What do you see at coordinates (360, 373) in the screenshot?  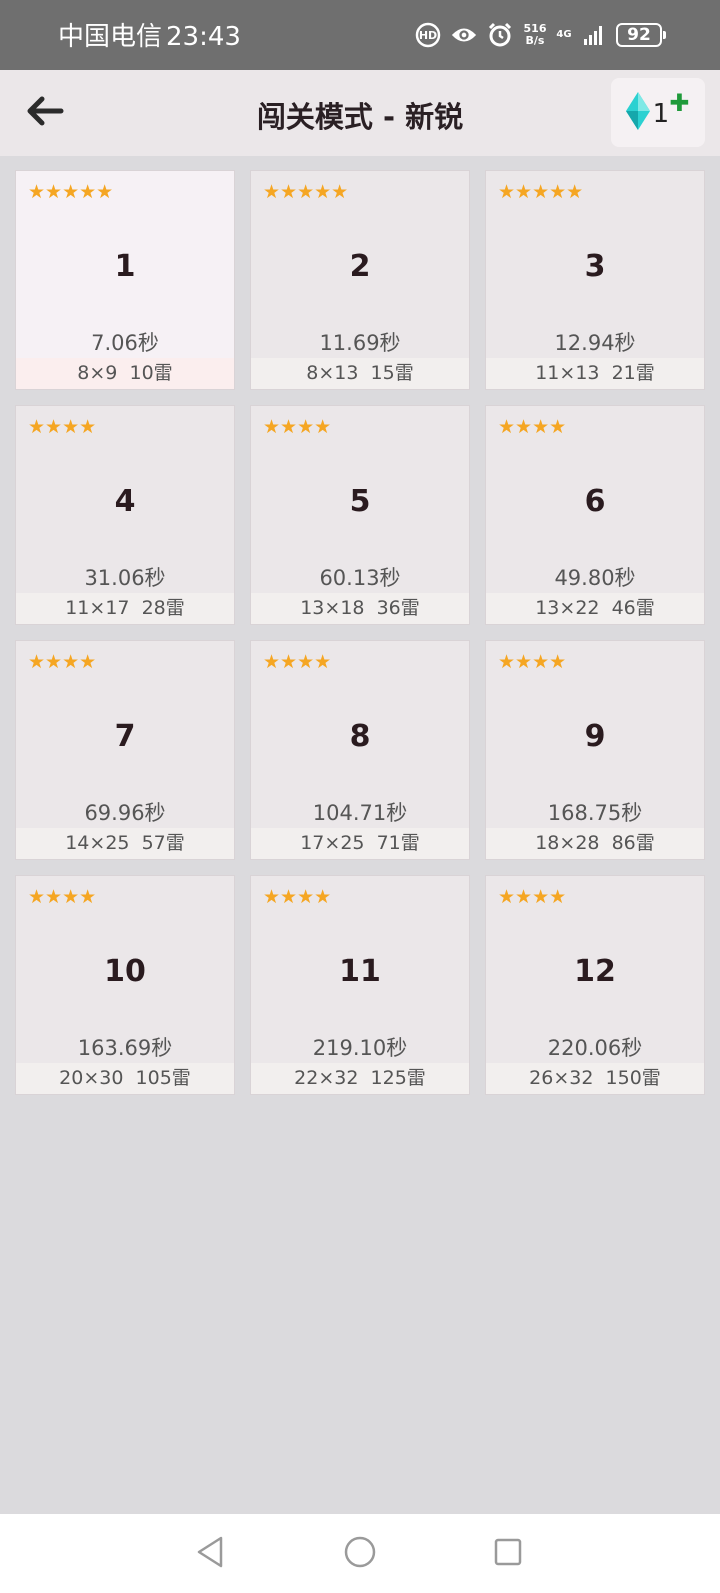 I see `level-meta: 8×13 15雷` at bounding box center [360, 373].